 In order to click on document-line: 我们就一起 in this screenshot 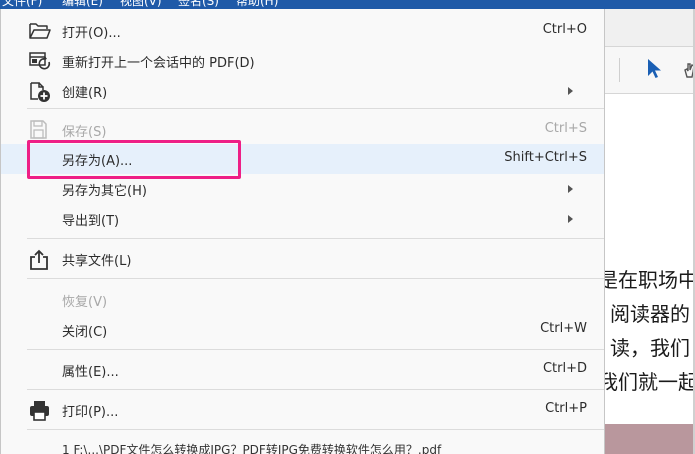, I will do `click(646, 382)`.